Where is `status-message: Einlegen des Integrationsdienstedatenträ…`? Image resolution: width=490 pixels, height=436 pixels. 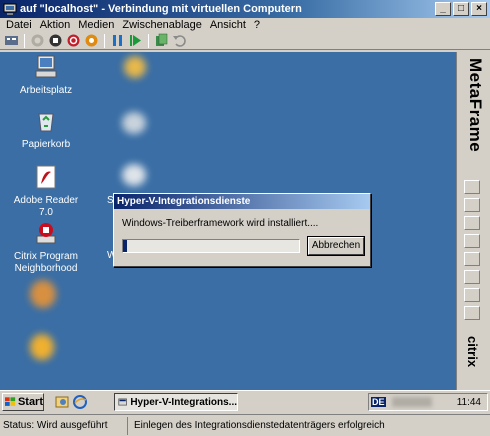 status-message: Einlegen des Integrationsdienstedatenträ… is located at coordinates (259, 425).